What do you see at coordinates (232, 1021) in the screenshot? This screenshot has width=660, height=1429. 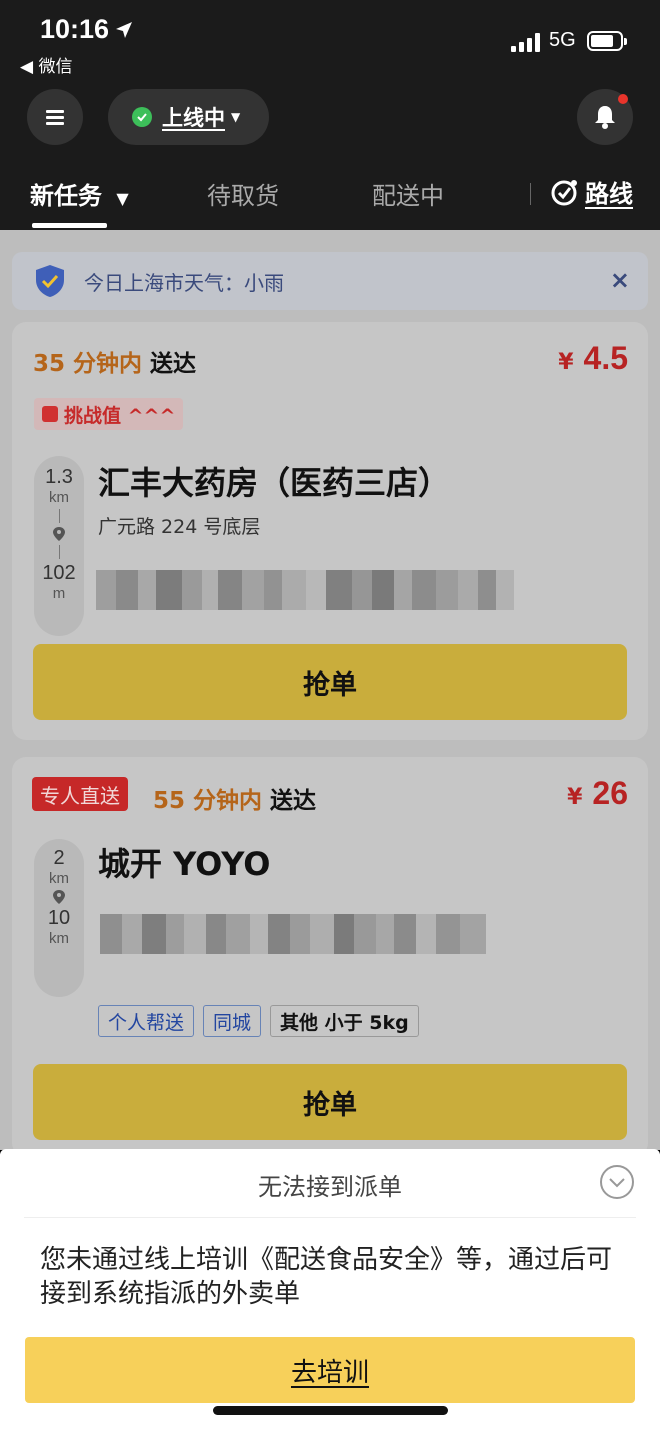 I see `tag-same-city: 同城` at bounding box center [232, 1021].